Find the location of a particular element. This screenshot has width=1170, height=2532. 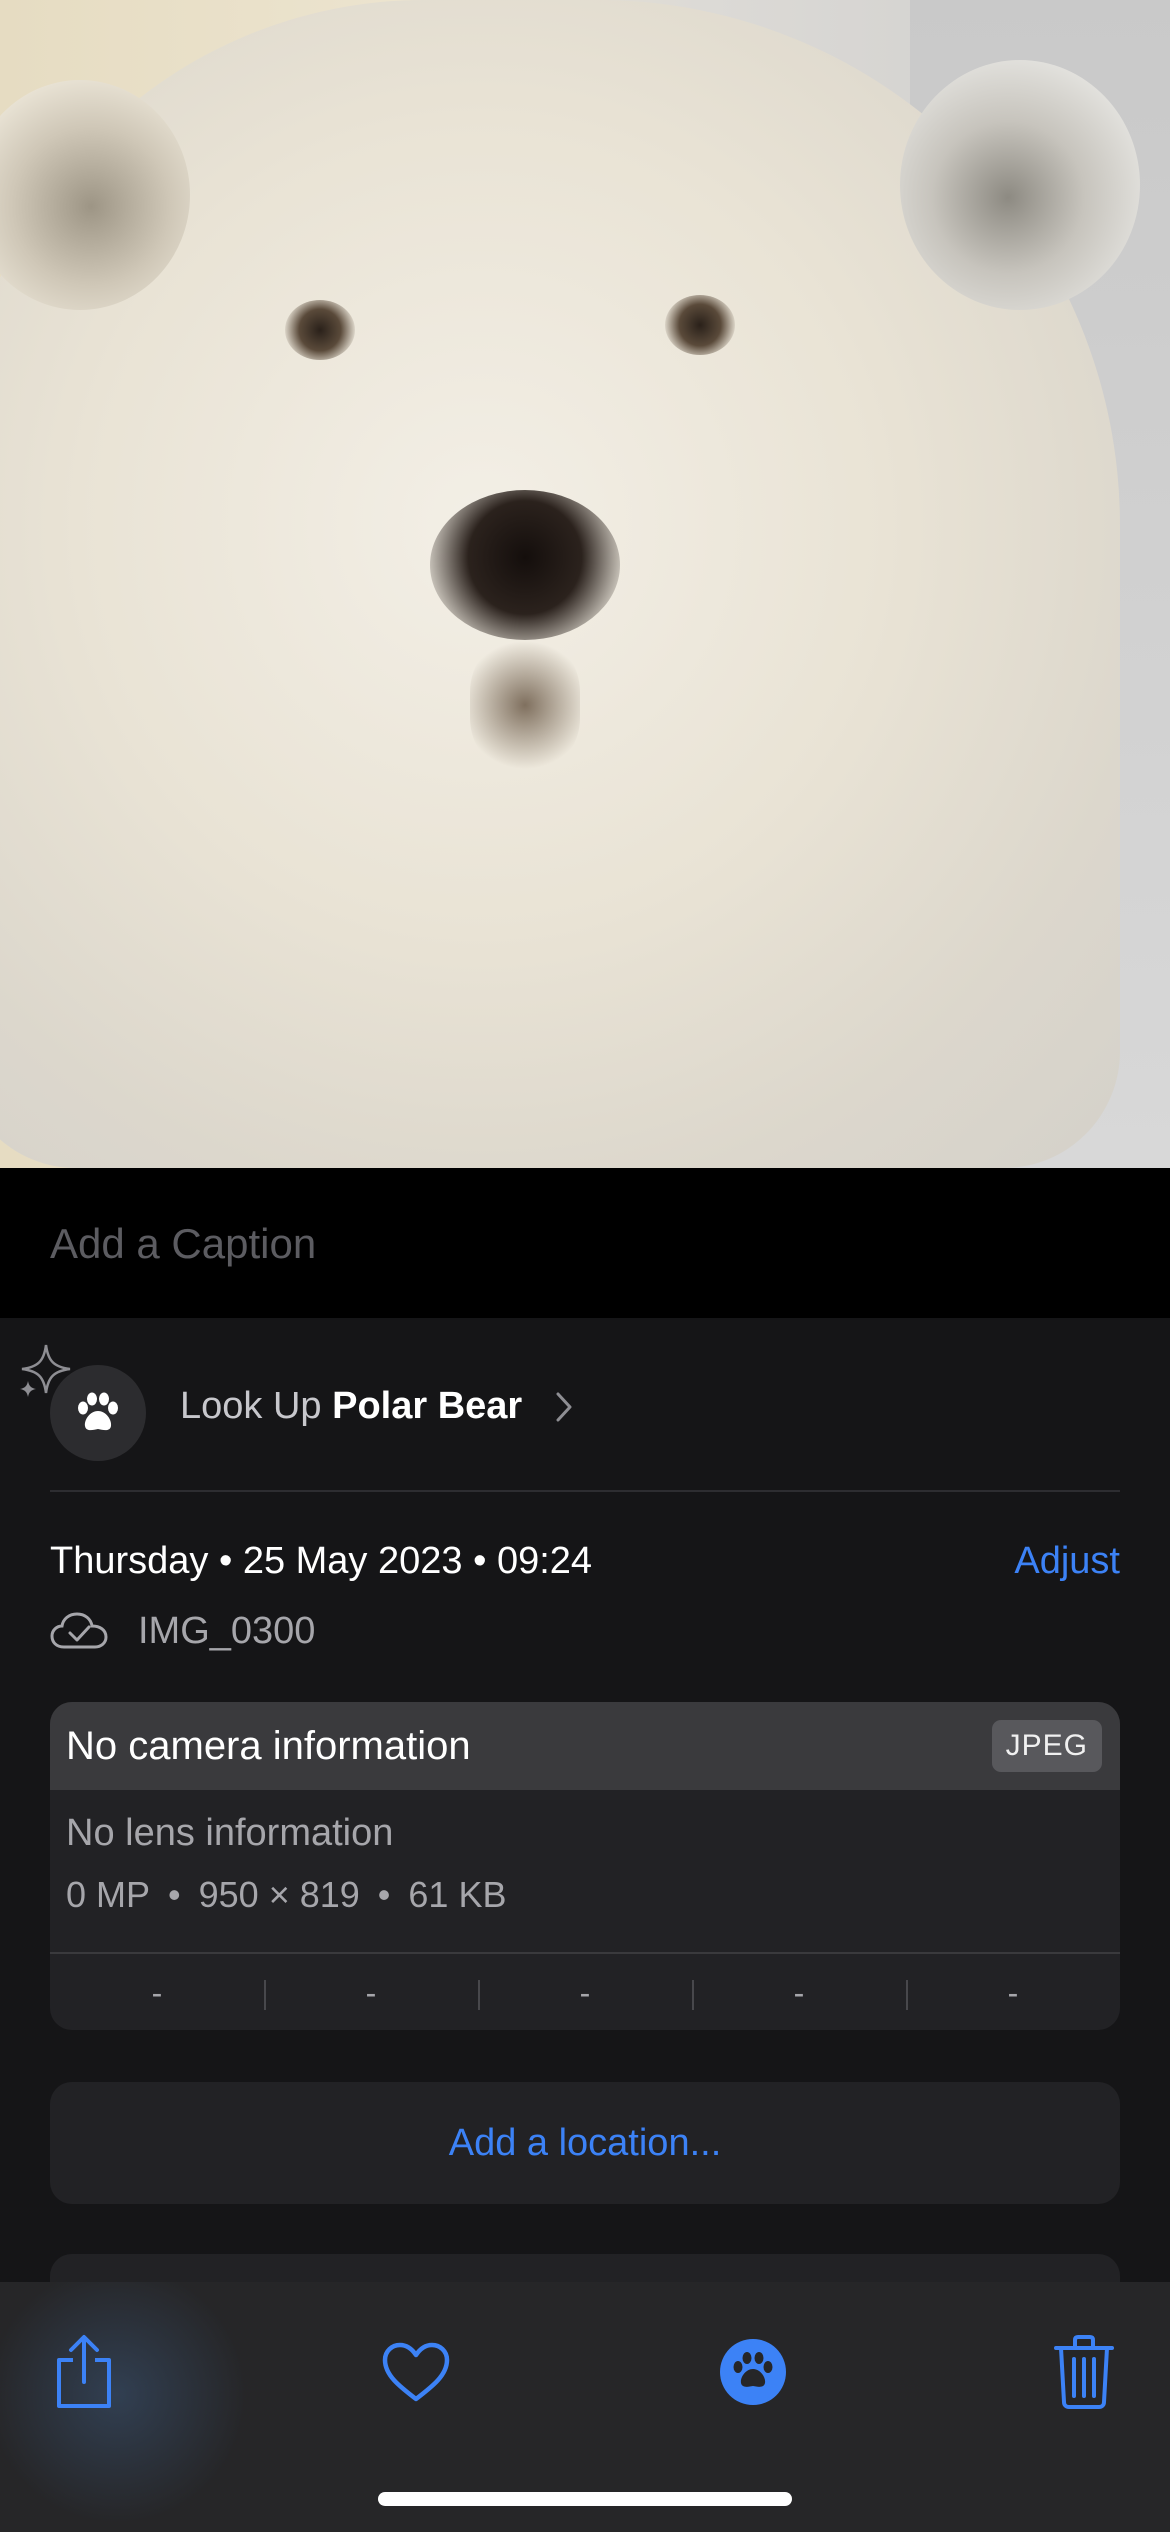

file-size: 61 KB is located at coordinates (457, 1894).